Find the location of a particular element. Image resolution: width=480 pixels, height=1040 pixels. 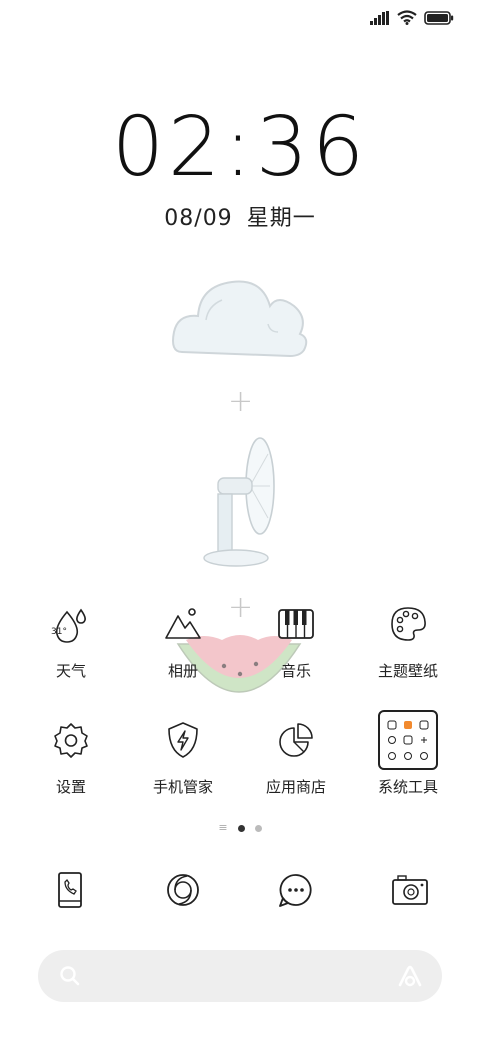

search-input is located at coordinates (241, 977).